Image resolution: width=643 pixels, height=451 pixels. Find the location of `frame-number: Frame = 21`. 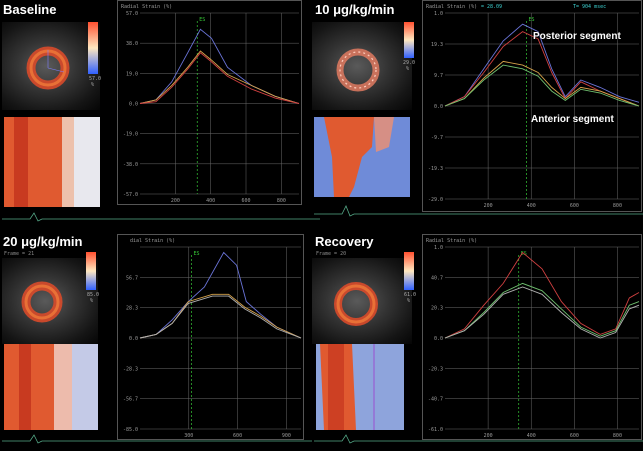

frame-number: Frame = 21 is located at coordinates (19, 254).